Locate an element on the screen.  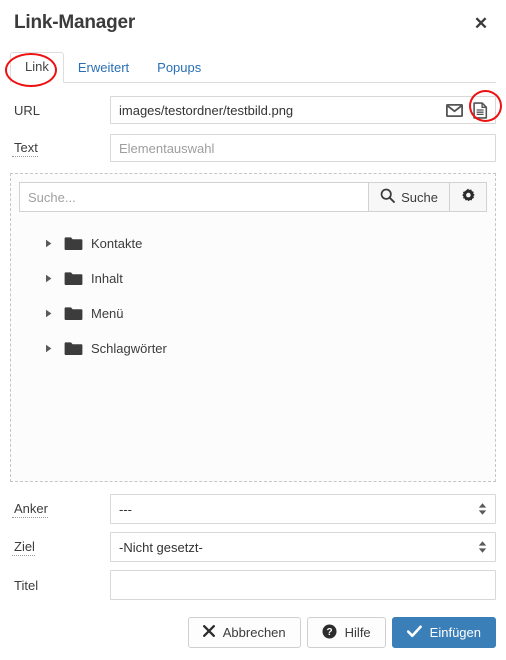
tree-item-label: Schlagwörter is located at coordinates (129, 348).